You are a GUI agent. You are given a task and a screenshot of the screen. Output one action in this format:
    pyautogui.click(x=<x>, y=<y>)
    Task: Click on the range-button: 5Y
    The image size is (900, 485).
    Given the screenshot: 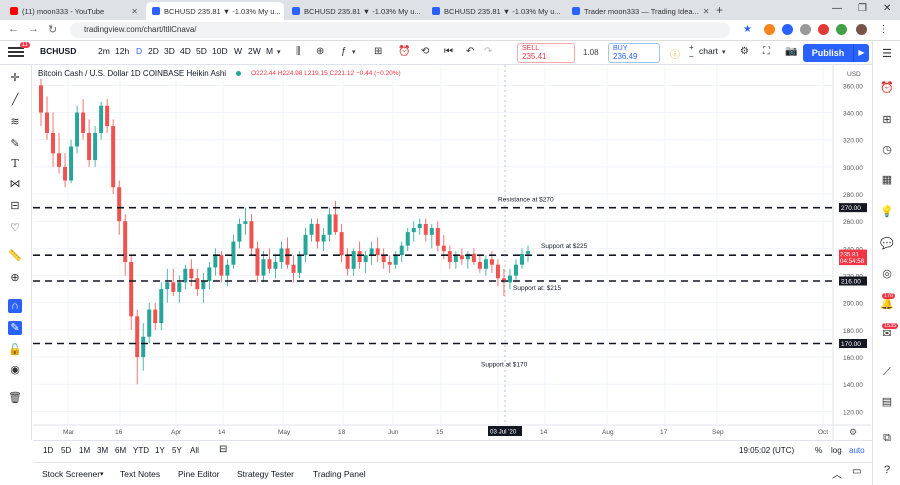 What is the action you would take?
    pyautogui.click(x=177, y=450)
    